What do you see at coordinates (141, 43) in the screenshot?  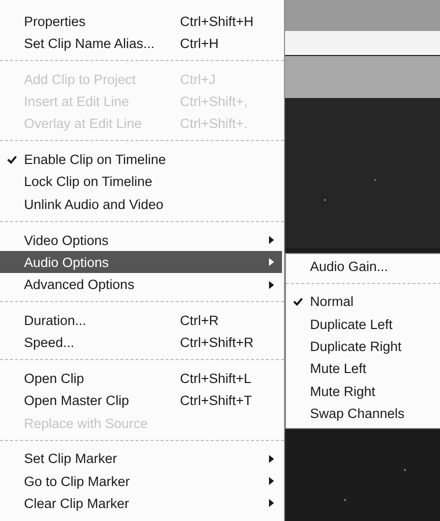 I see `menu-item: Set Clip Name Alias... Ctrl+H` at bounding box center [141, 43].